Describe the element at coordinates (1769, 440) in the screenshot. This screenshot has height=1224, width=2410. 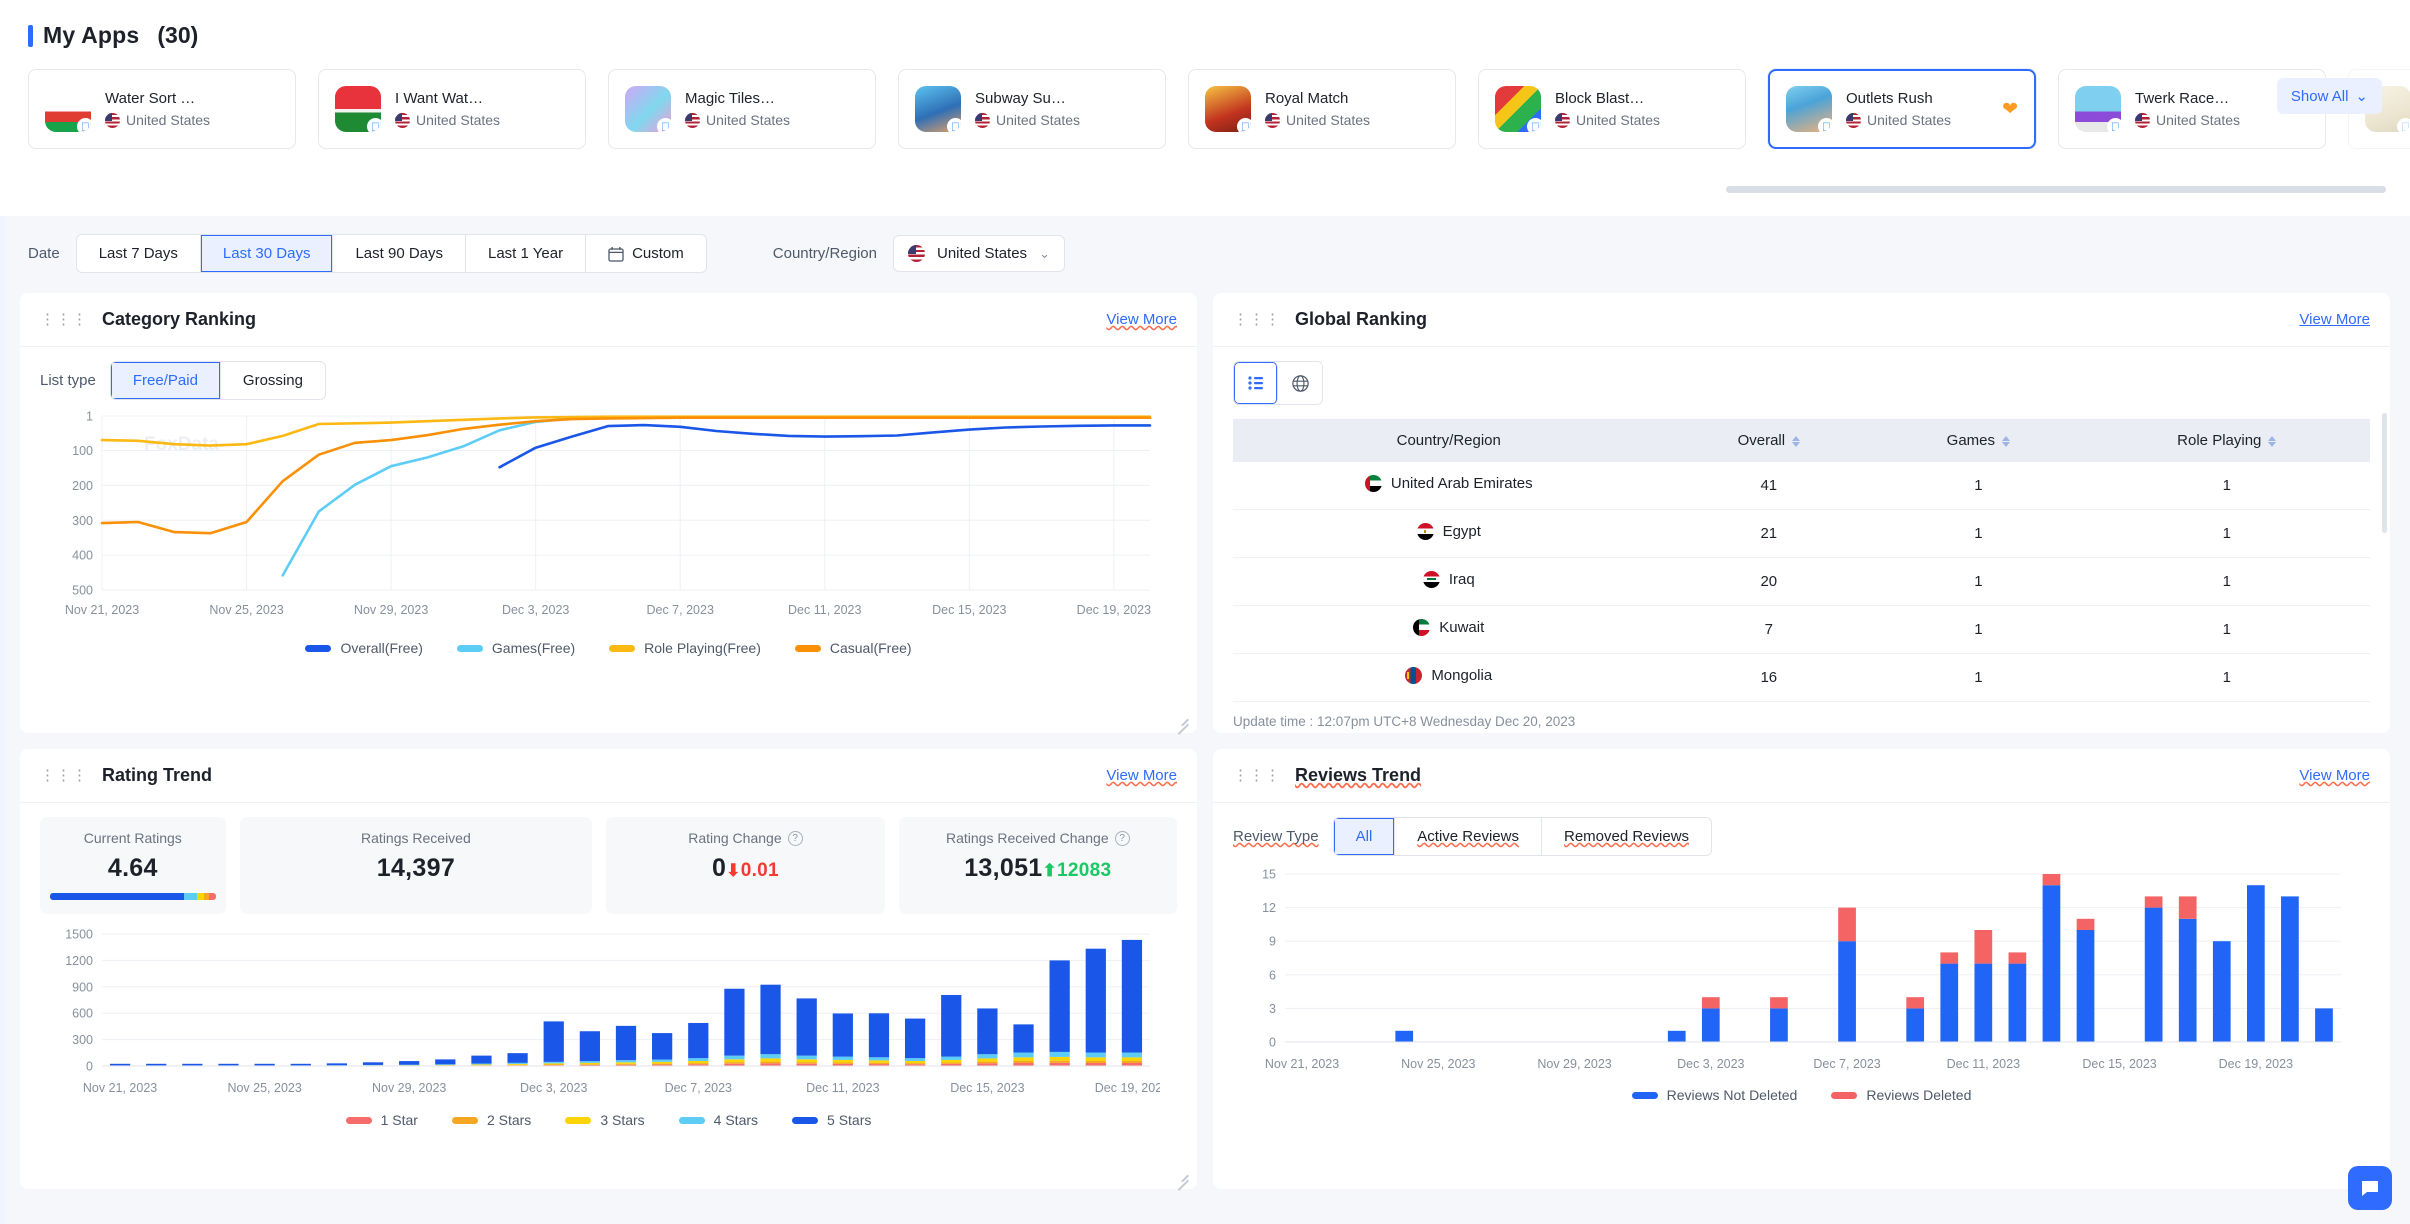
I see `column-header: Overall` at that location.